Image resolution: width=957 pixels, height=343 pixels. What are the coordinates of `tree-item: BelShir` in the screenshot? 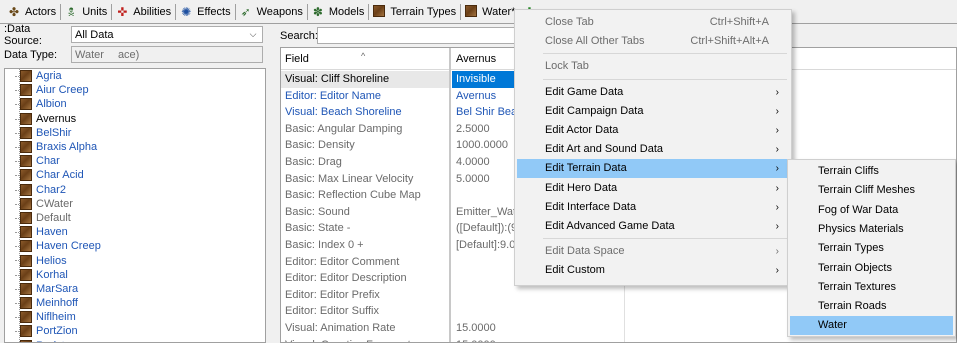 It's located at (135, 133).